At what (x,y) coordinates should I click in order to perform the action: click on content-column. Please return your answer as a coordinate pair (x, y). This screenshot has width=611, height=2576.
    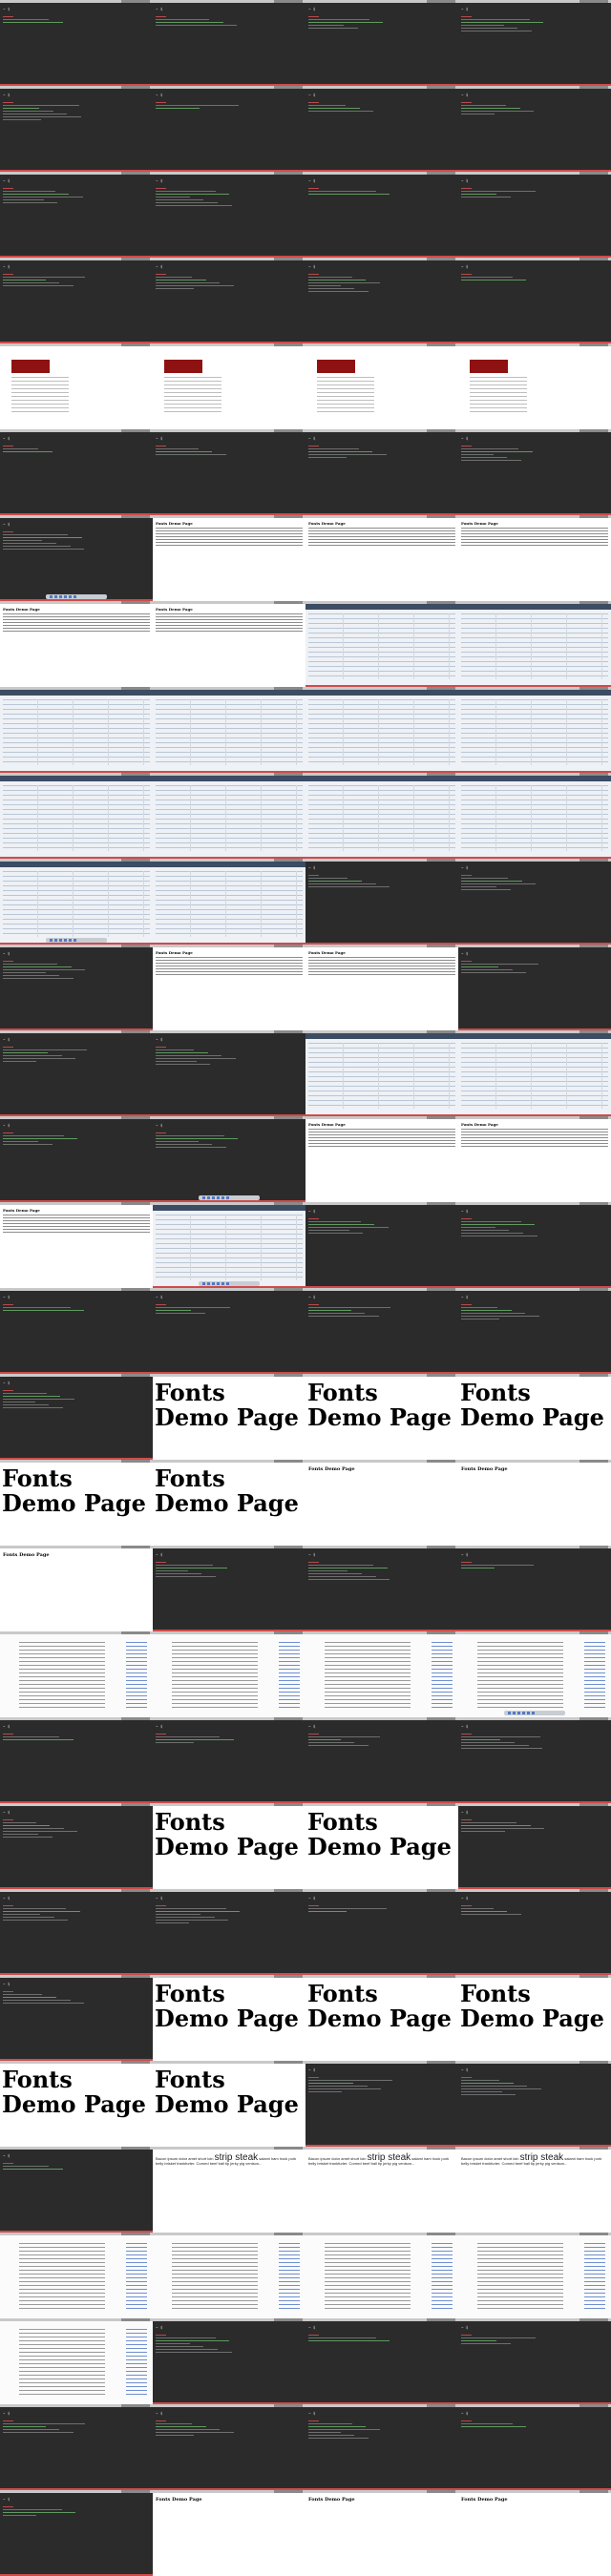
    Looking at the image, I should click on (346, 396).